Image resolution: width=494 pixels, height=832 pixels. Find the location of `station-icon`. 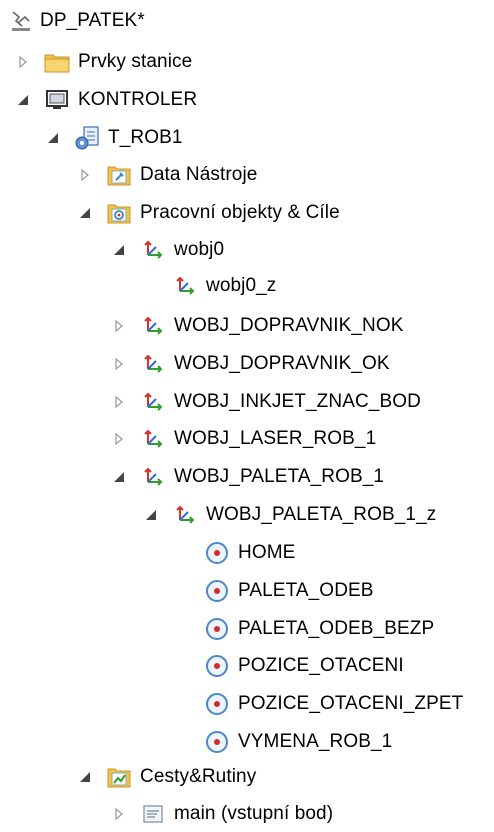

station-icon is located at coordinates (21, 21).